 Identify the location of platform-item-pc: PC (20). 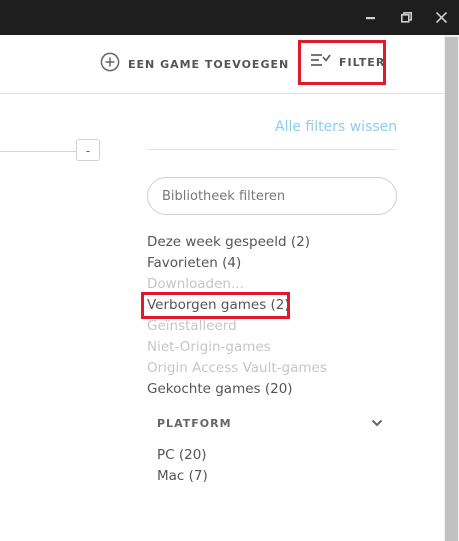
(182, 455).